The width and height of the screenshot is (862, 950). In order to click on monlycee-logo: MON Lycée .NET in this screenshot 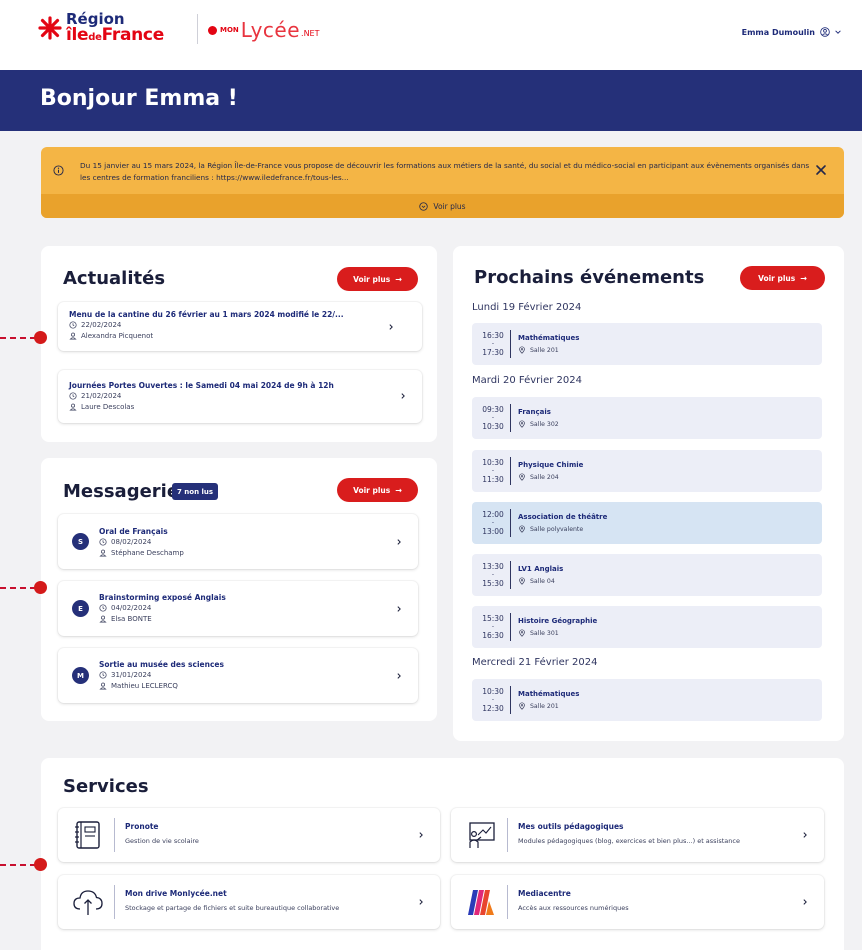, I will do `click(264, 30)`.